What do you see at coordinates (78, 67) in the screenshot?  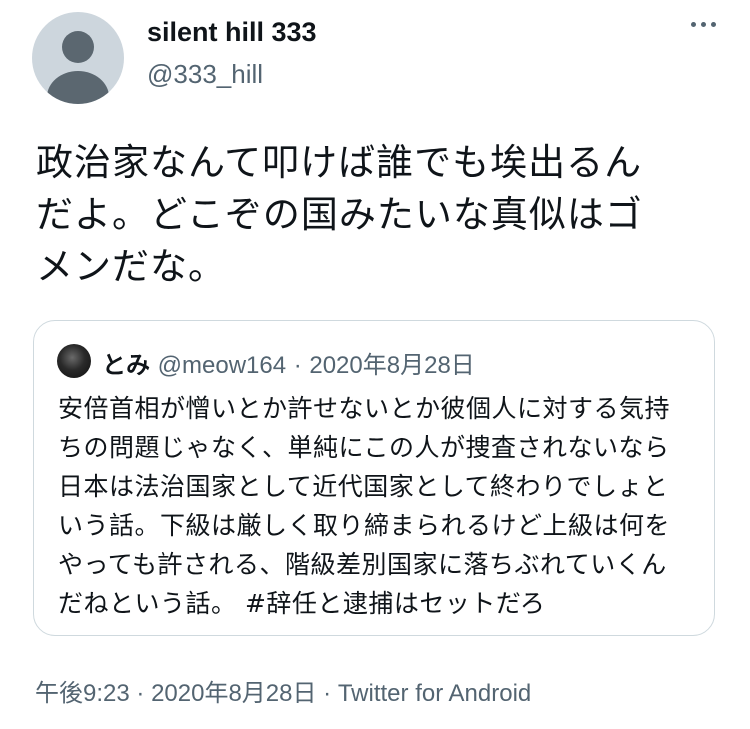 I see `default-profile-icon` at bounding box center [78, 67].